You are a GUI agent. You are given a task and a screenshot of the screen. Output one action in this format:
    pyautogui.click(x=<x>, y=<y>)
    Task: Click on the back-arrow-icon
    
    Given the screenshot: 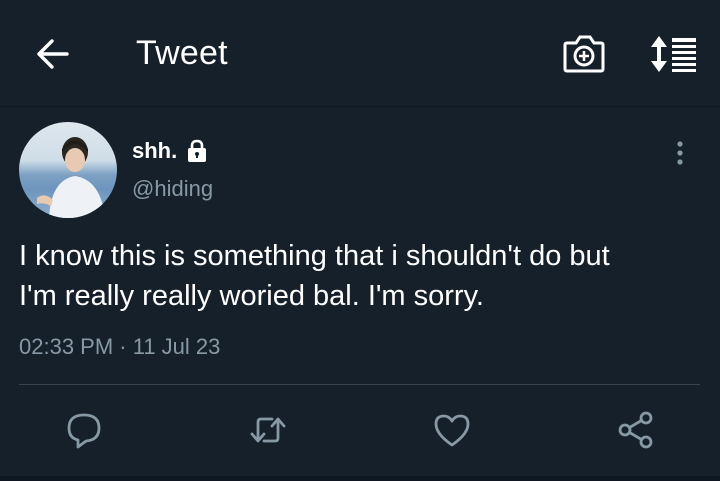 What is the action you would take?
    pyautogui.click(x=52, y=54)
    